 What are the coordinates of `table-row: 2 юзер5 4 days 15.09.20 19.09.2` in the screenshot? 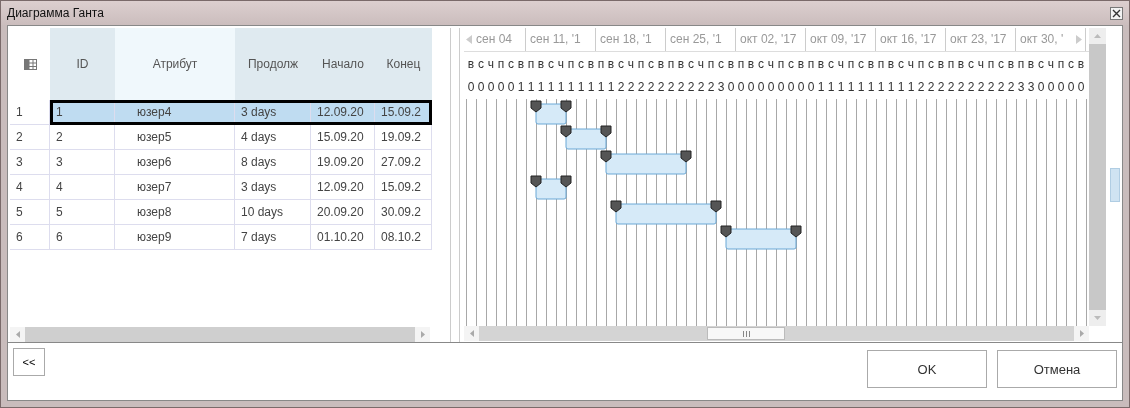 It's located at (241, 137).